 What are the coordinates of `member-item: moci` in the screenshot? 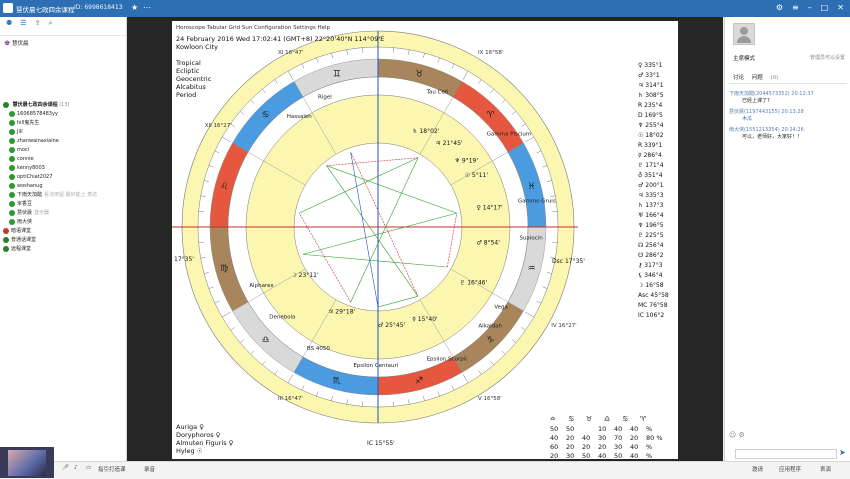 It's located at (64, 150).